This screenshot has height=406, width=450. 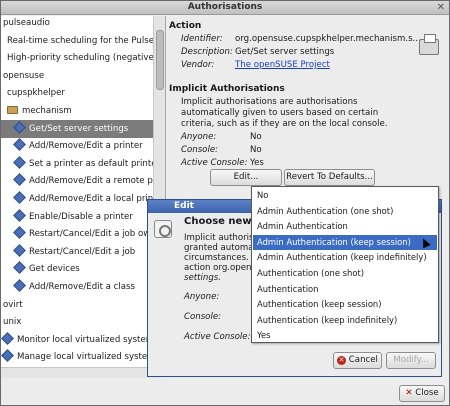 I want to click on active-console-label: Active Console:, so click(x=214, y=163).